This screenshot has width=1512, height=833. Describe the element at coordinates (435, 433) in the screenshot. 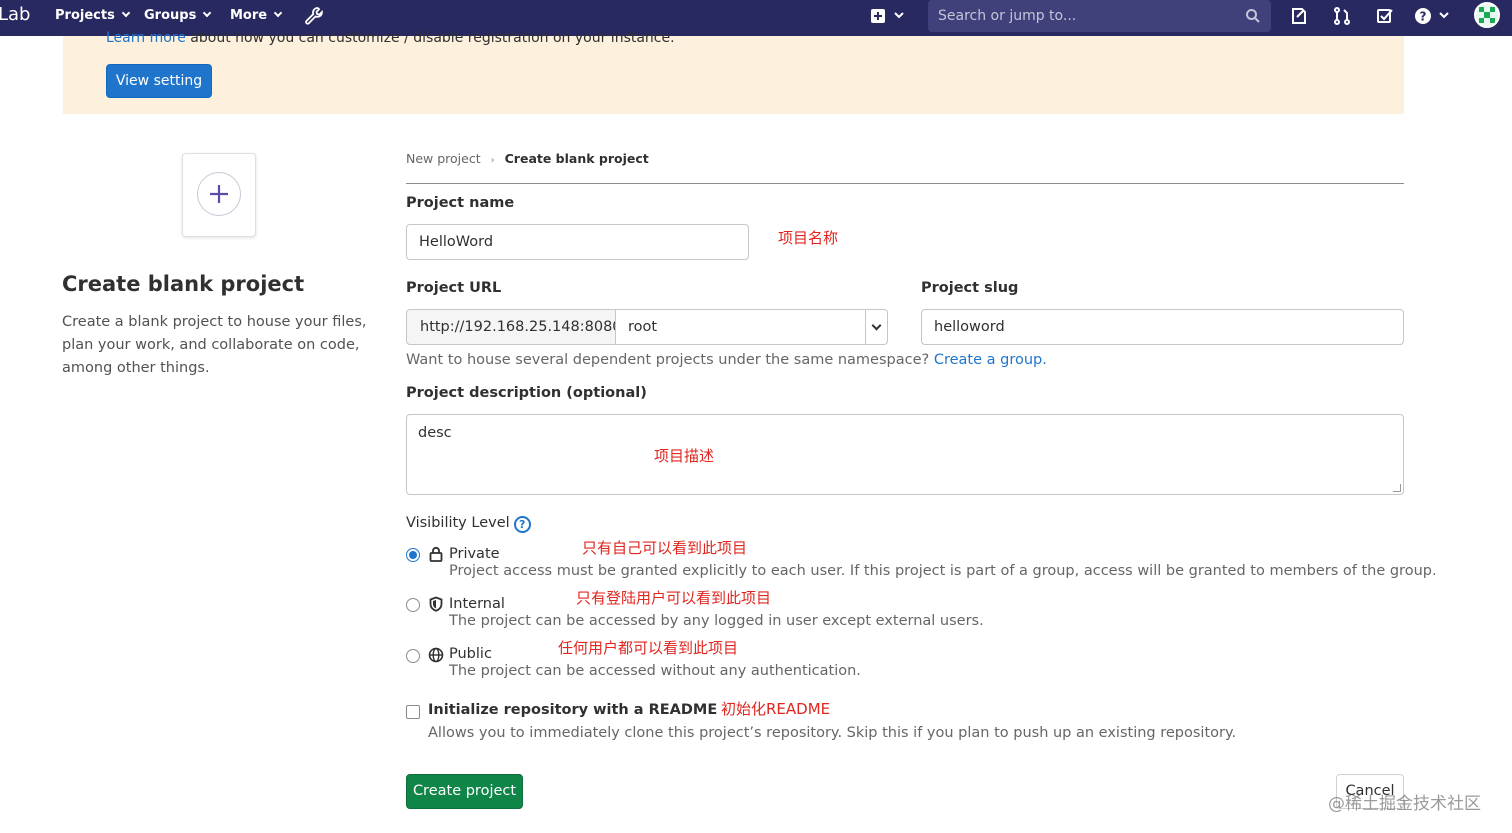

I see `description-value: desc` at that location.